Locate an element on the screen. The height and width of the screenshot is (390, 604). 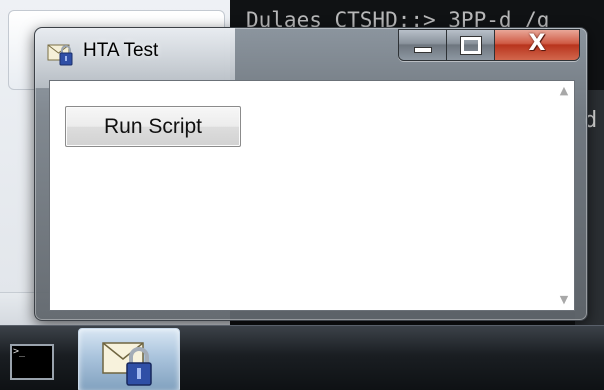
taskbar-item-command-prompt: >_ is located at coordinates (35, 359).